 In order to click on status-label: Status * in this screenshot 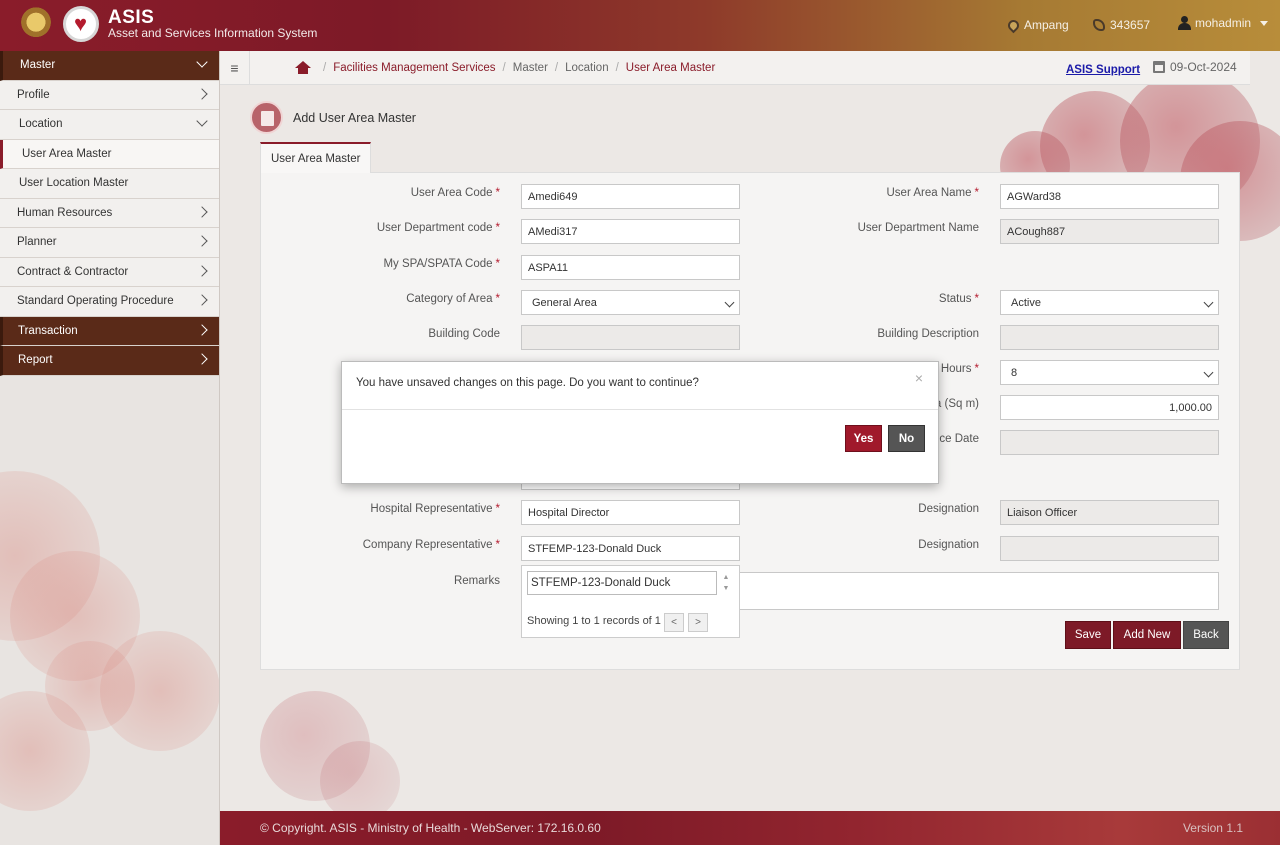, I will do `click(879, 299)`.